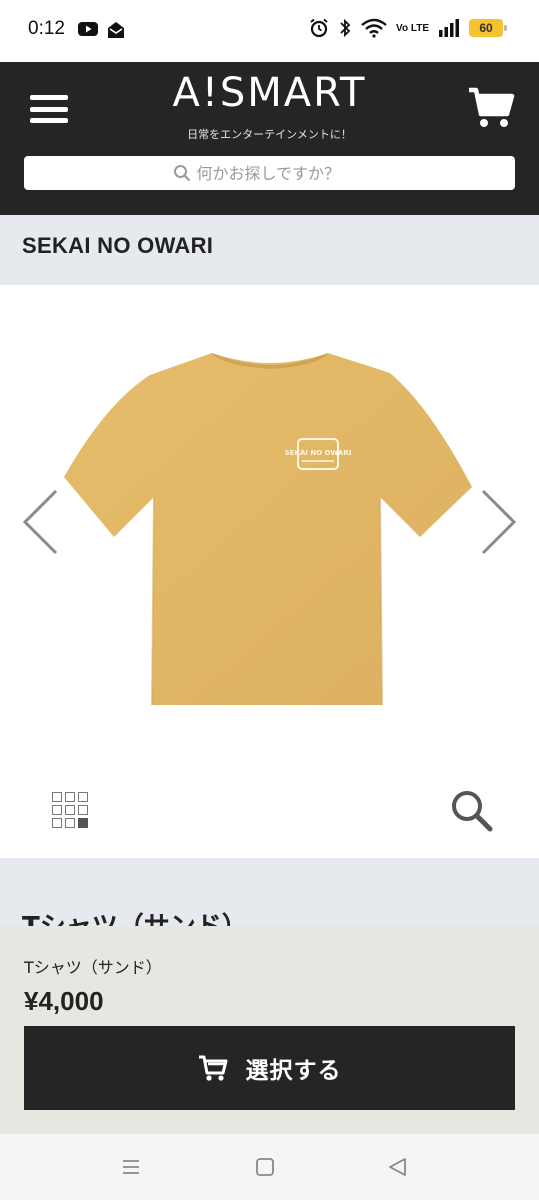 Image resolution: width=539 pixels, height=1200 pixels. I want to click on magnifier-icon, so click(472, 811).